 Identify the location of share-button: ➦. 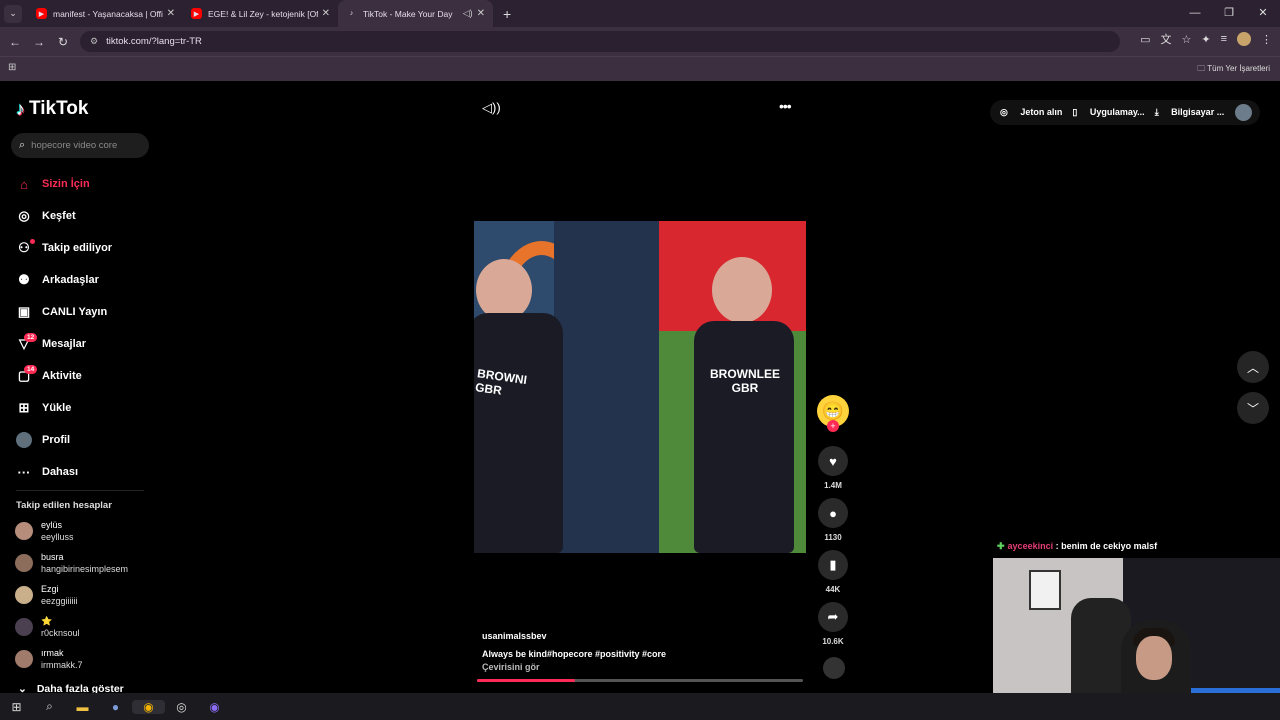
(833, 617).